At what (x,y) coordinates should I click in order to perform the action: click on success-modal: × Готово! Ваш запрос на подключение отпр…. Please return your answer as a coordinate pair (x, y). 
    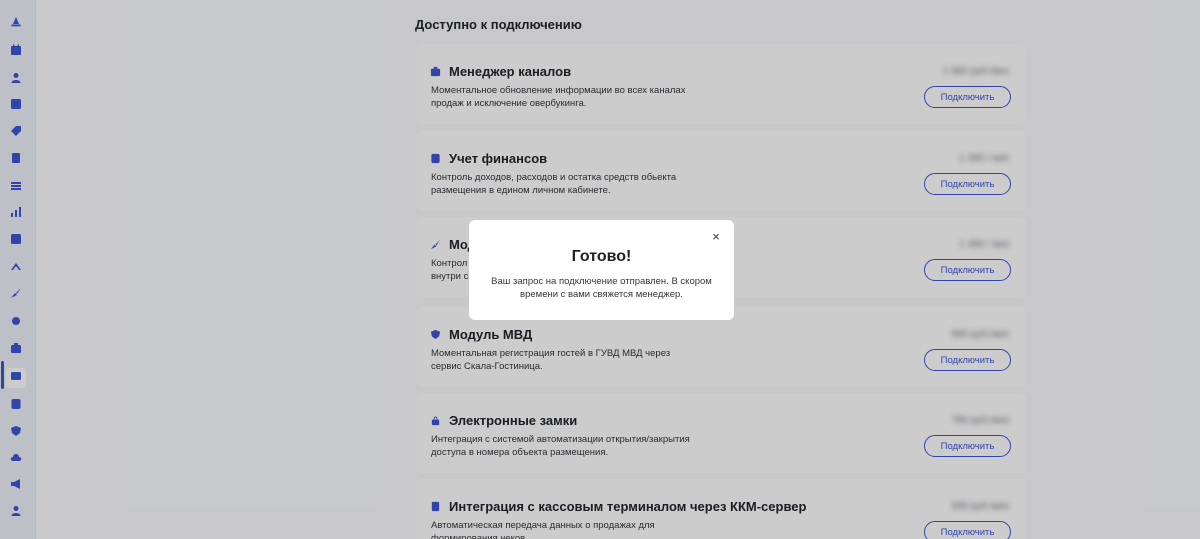
    Looking at the image, I should click on (601, 270).